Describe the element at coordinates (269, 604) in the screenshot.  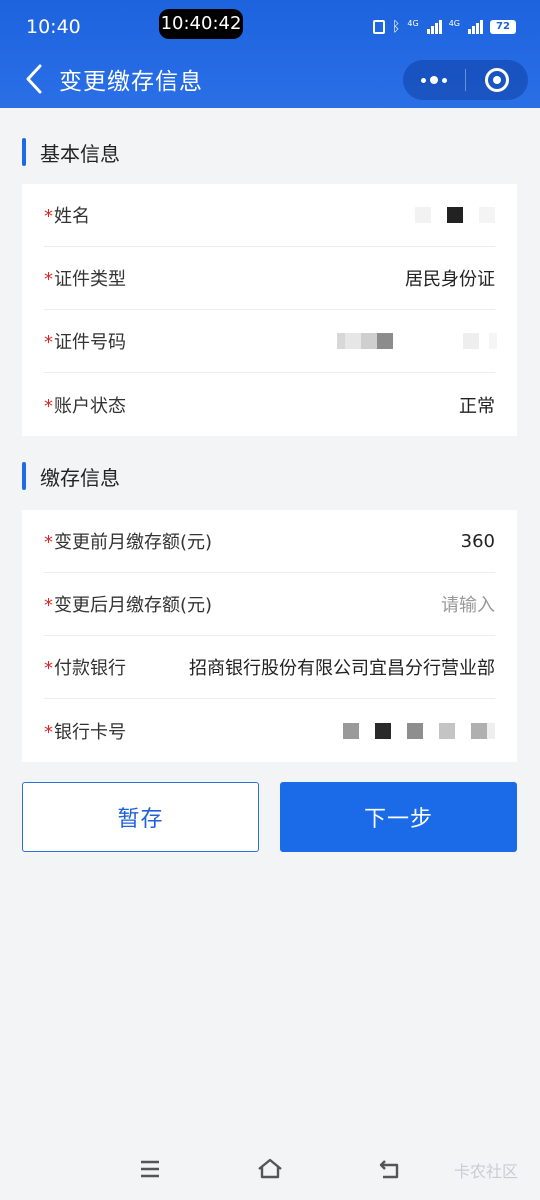
I see `form-row-new-amount: *变更后月缴存额(元) 请输入` at that location.